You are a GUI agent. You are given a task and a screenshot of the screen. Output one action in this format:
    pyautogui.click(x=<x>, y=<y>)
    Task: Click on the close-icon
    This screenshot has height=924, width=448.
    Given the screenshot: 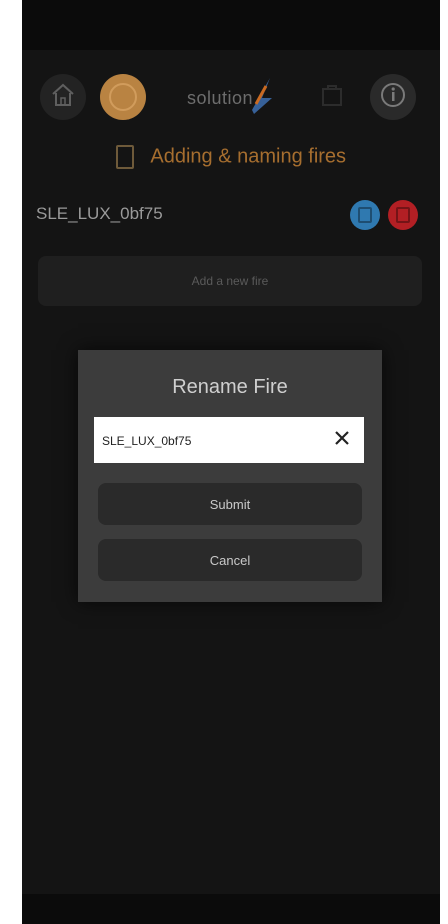 What is the action you would take?
    pyautogui.click(x=342, y=440)
    